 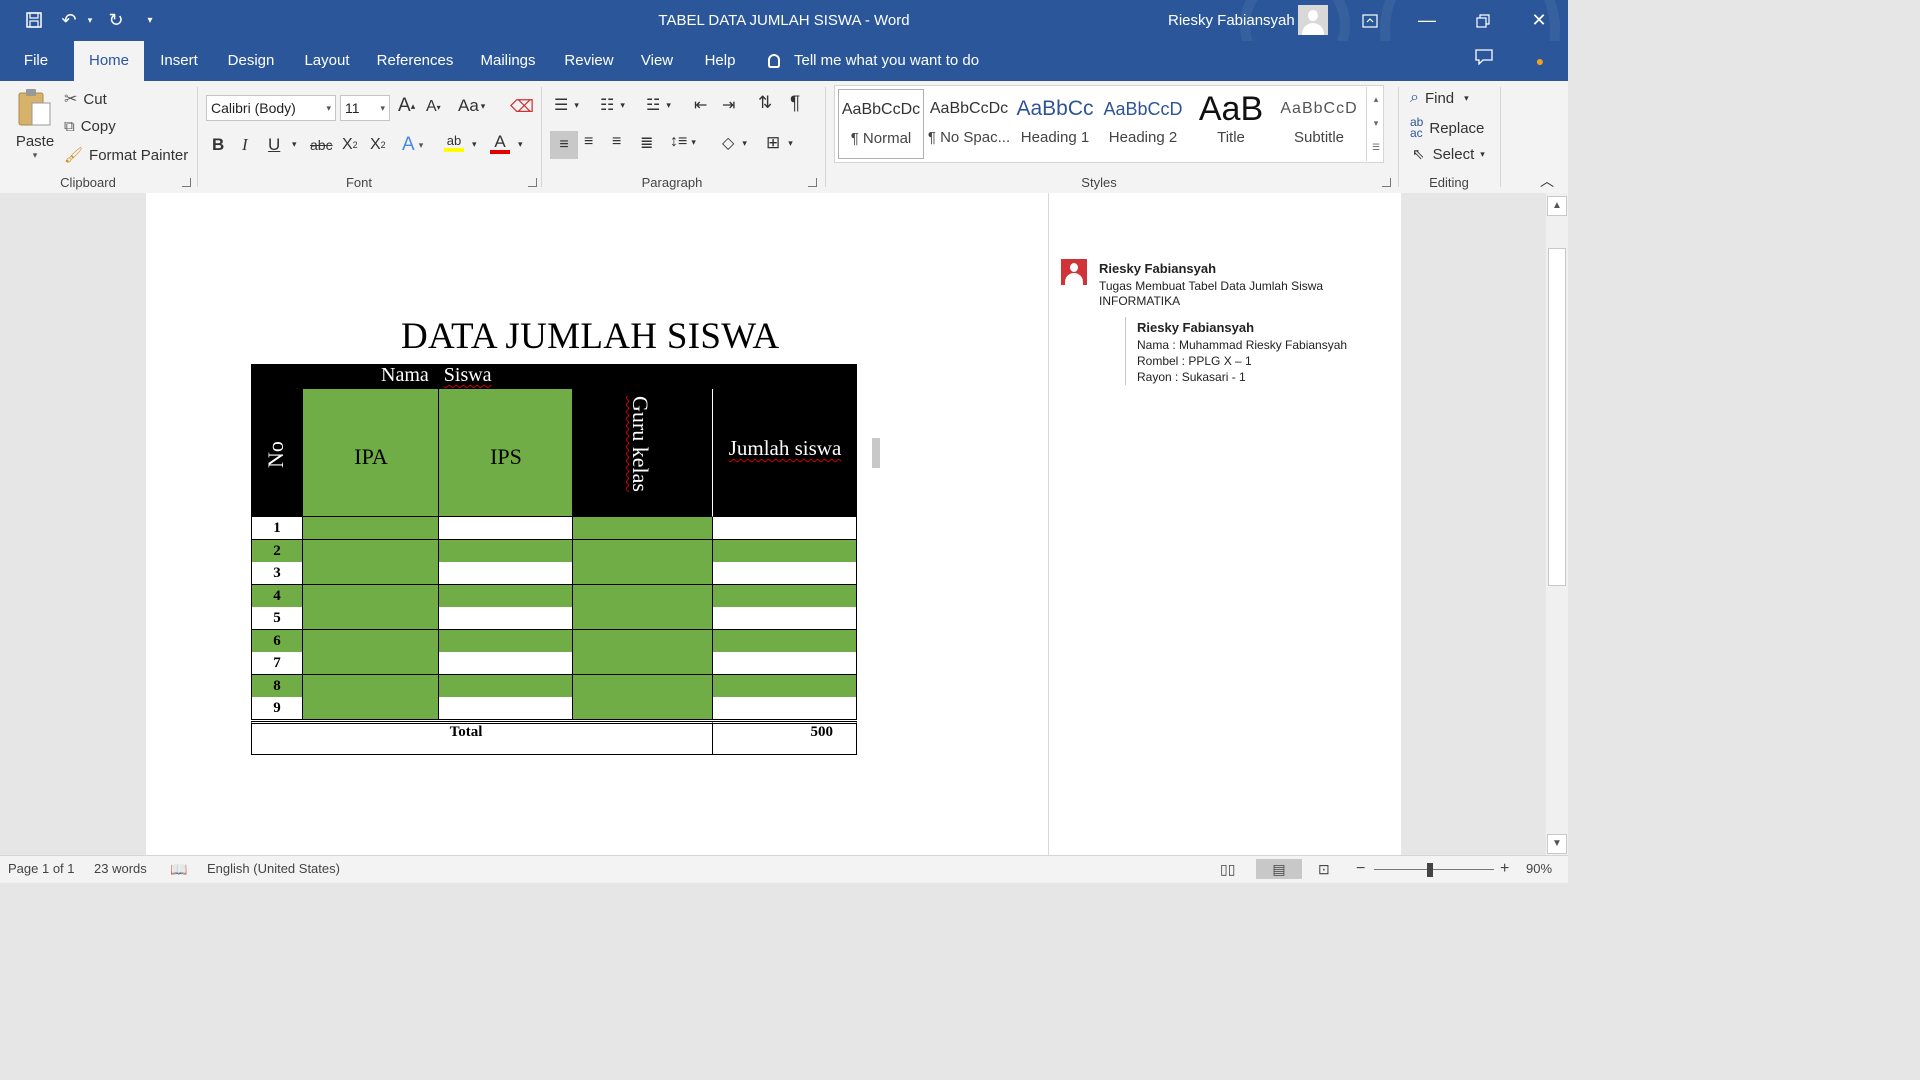 What do you see at coordinates (277, 596) in the screenshot?
I see `row-number-cell: 4` at bounding box center [277, 596].